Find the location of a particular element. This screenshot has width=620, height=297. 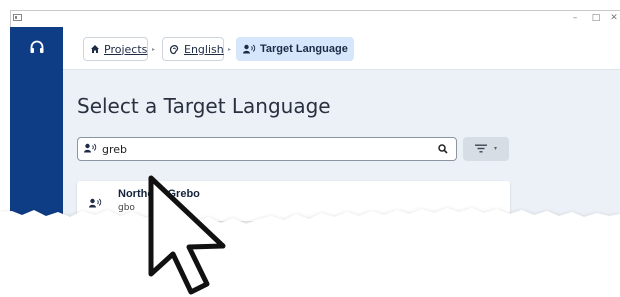

filter-button: ▾ is located at coordinates (486, 149).